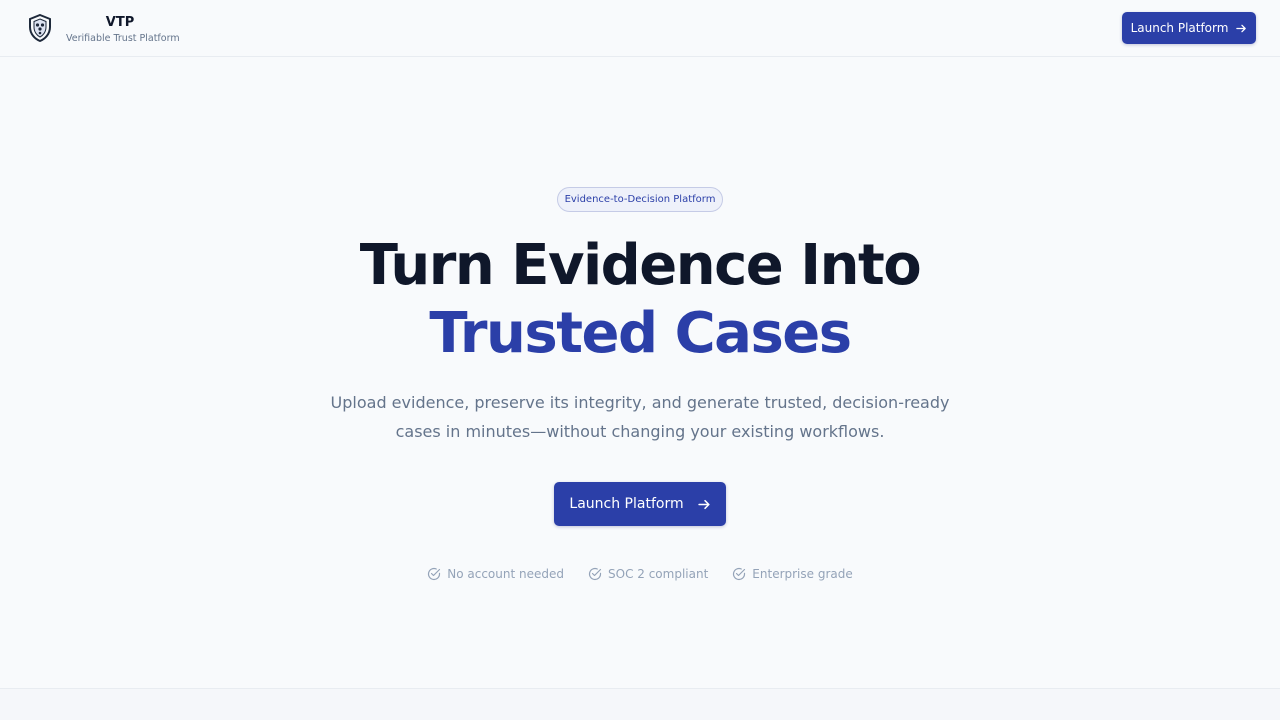  I want to click on header-launch-platform-button: Launch Platform, so click(1189, 28).